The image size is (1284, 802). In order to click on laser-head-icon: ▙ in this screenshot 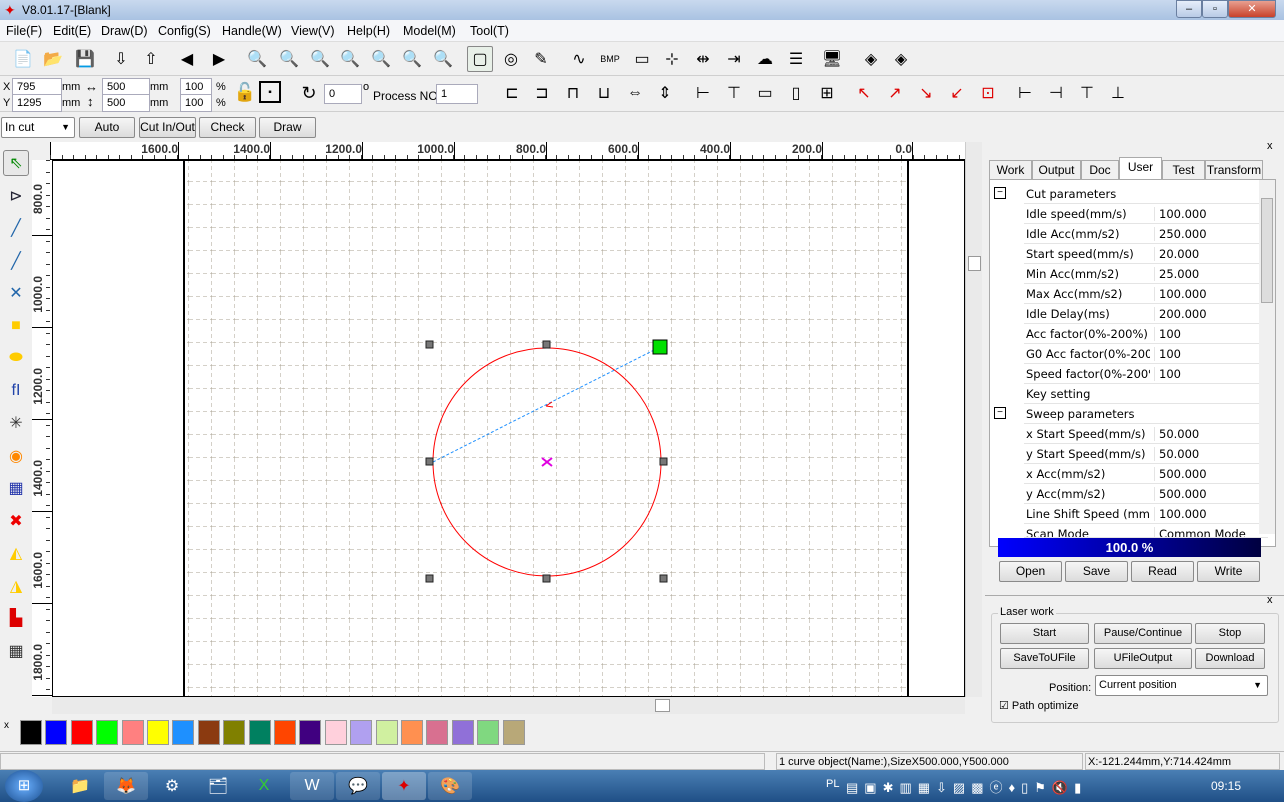, I will do `click(16, 618)`.